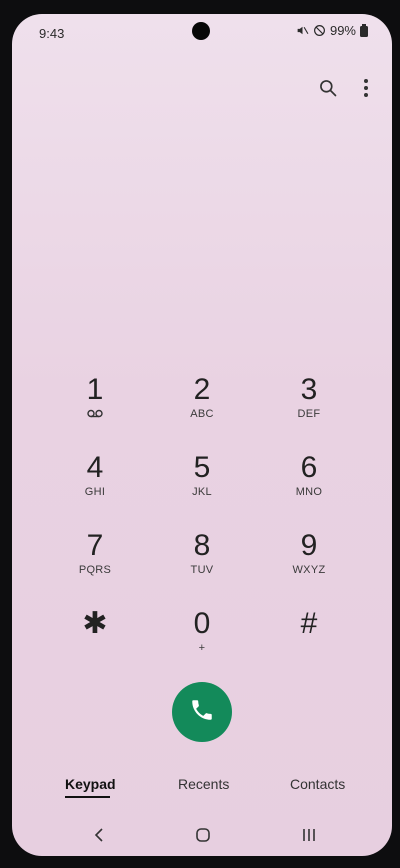  I want to click on key-letters: ABC, so click(202, 414).